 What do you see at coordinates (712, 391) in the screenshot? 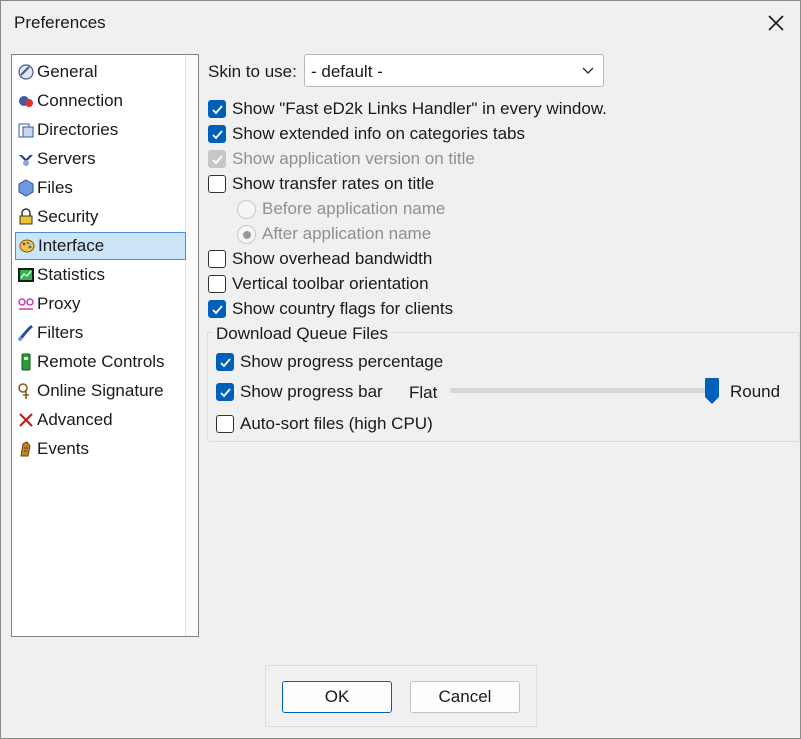
I see `progress-style-slider-thumb` at bounding box center [712, 391].